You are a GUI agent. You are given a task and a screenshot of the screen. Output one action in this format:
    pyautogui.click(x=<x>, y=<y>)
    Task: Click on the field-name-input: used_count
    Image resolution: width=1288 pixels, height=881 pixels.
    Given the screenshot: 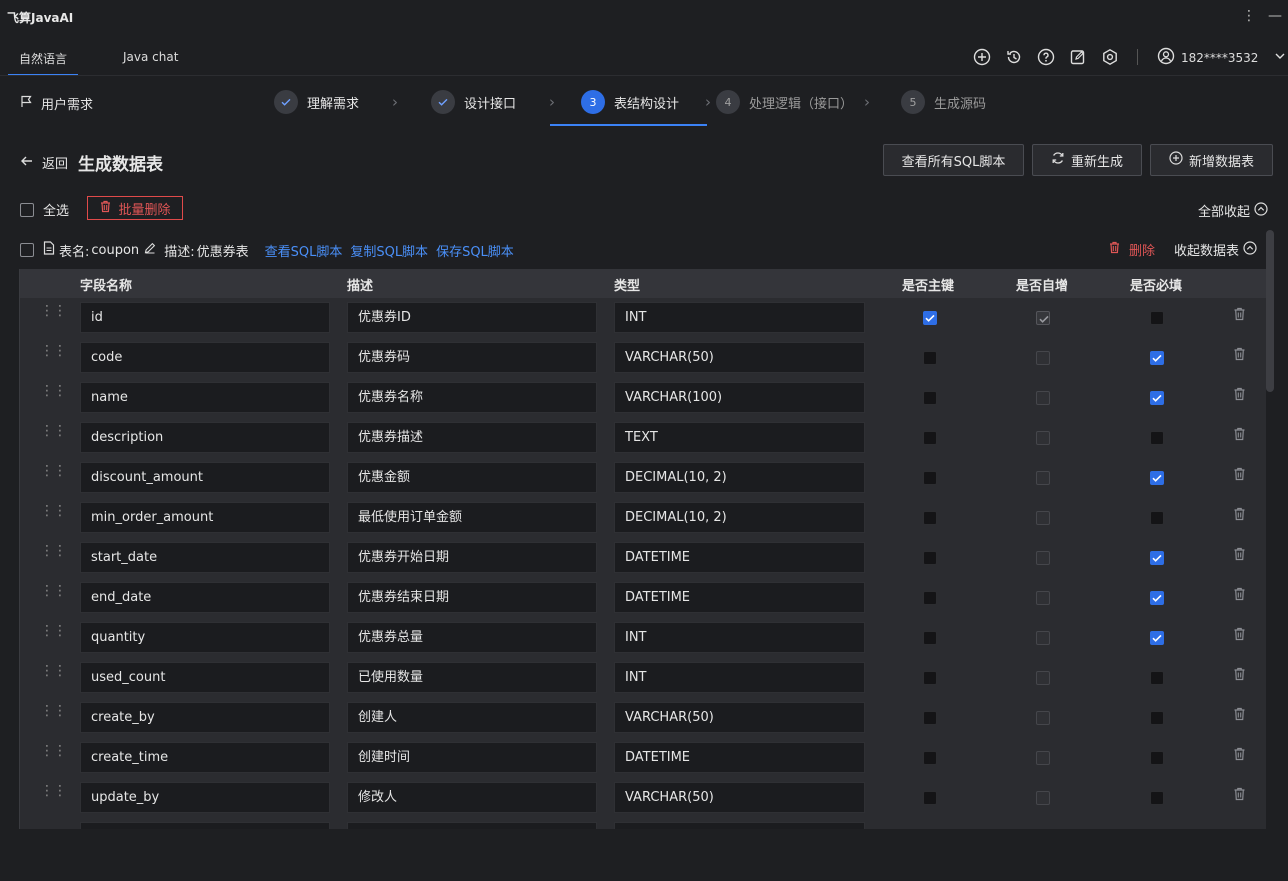 What is the action you would take?
    pyautogui.click(x=205, y=677)
    